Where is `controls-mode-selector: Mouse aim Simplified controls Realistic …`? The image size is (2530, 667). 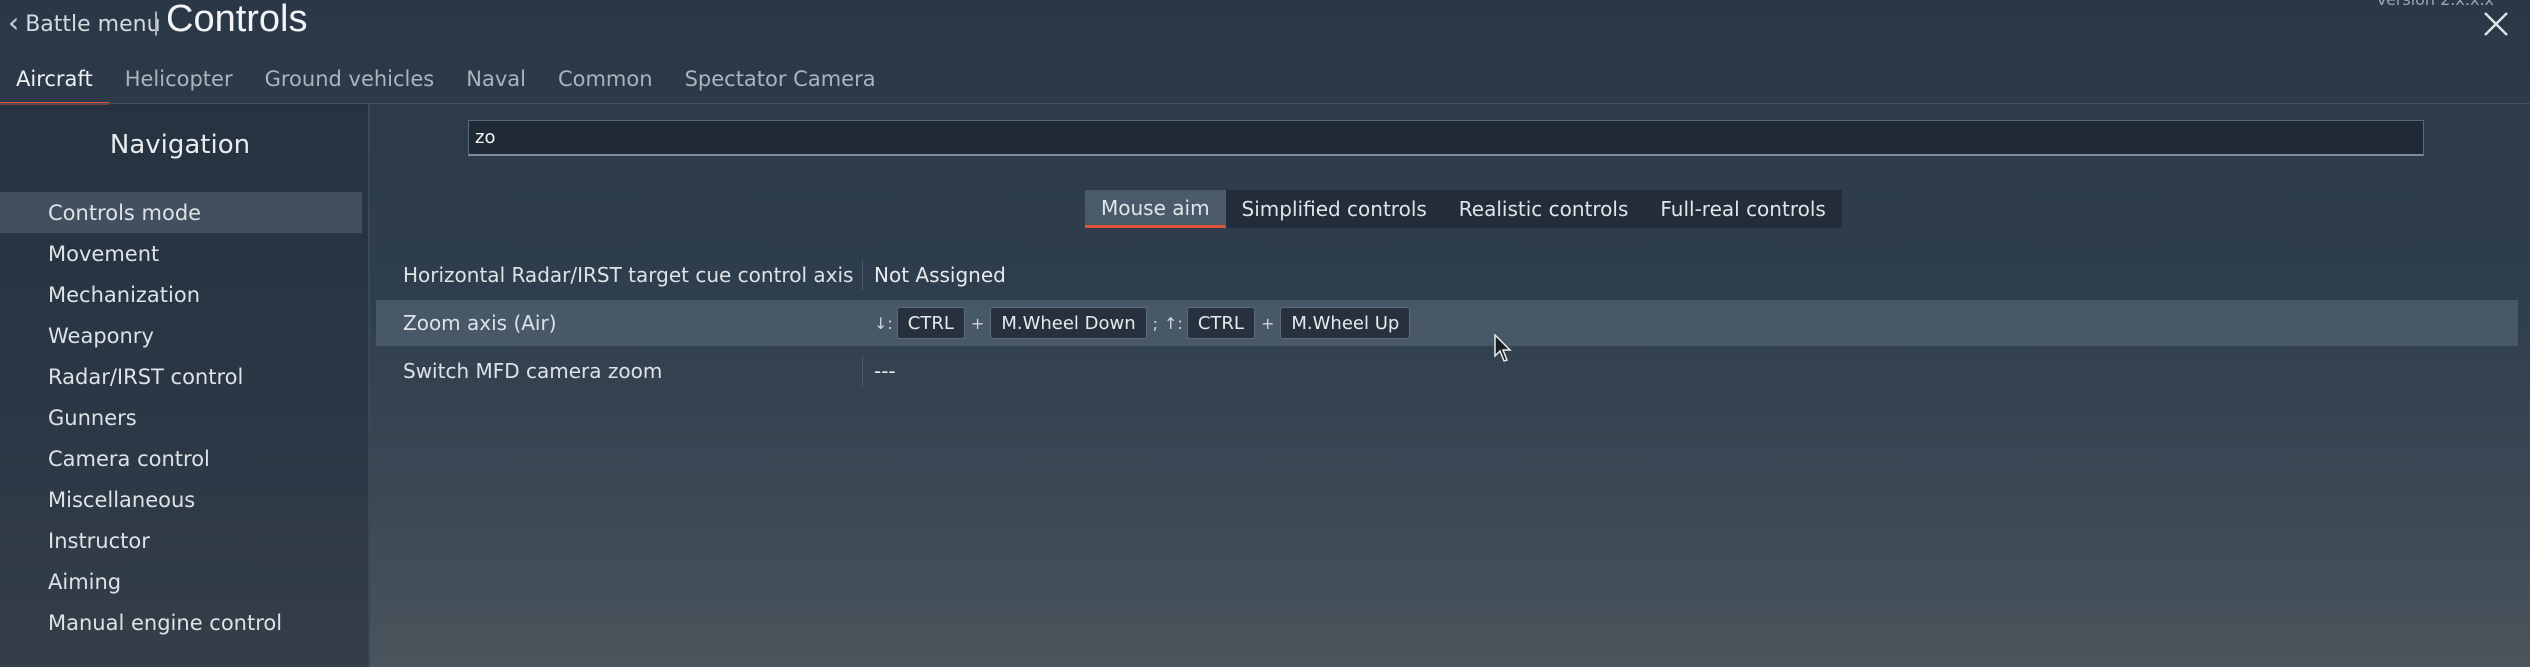
controls-mode-selector: Mouse aim Simplified controls Realistic … is located at coordinates (1463, 209).